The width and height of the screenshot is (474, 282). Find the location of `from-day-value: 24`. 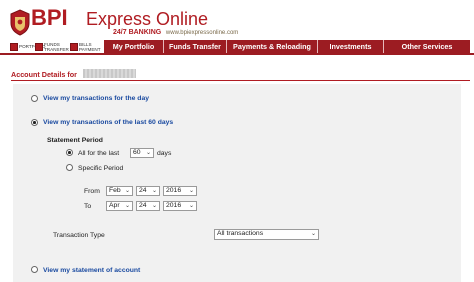

from-day-value: 24 is located at coordinates (143, 190).